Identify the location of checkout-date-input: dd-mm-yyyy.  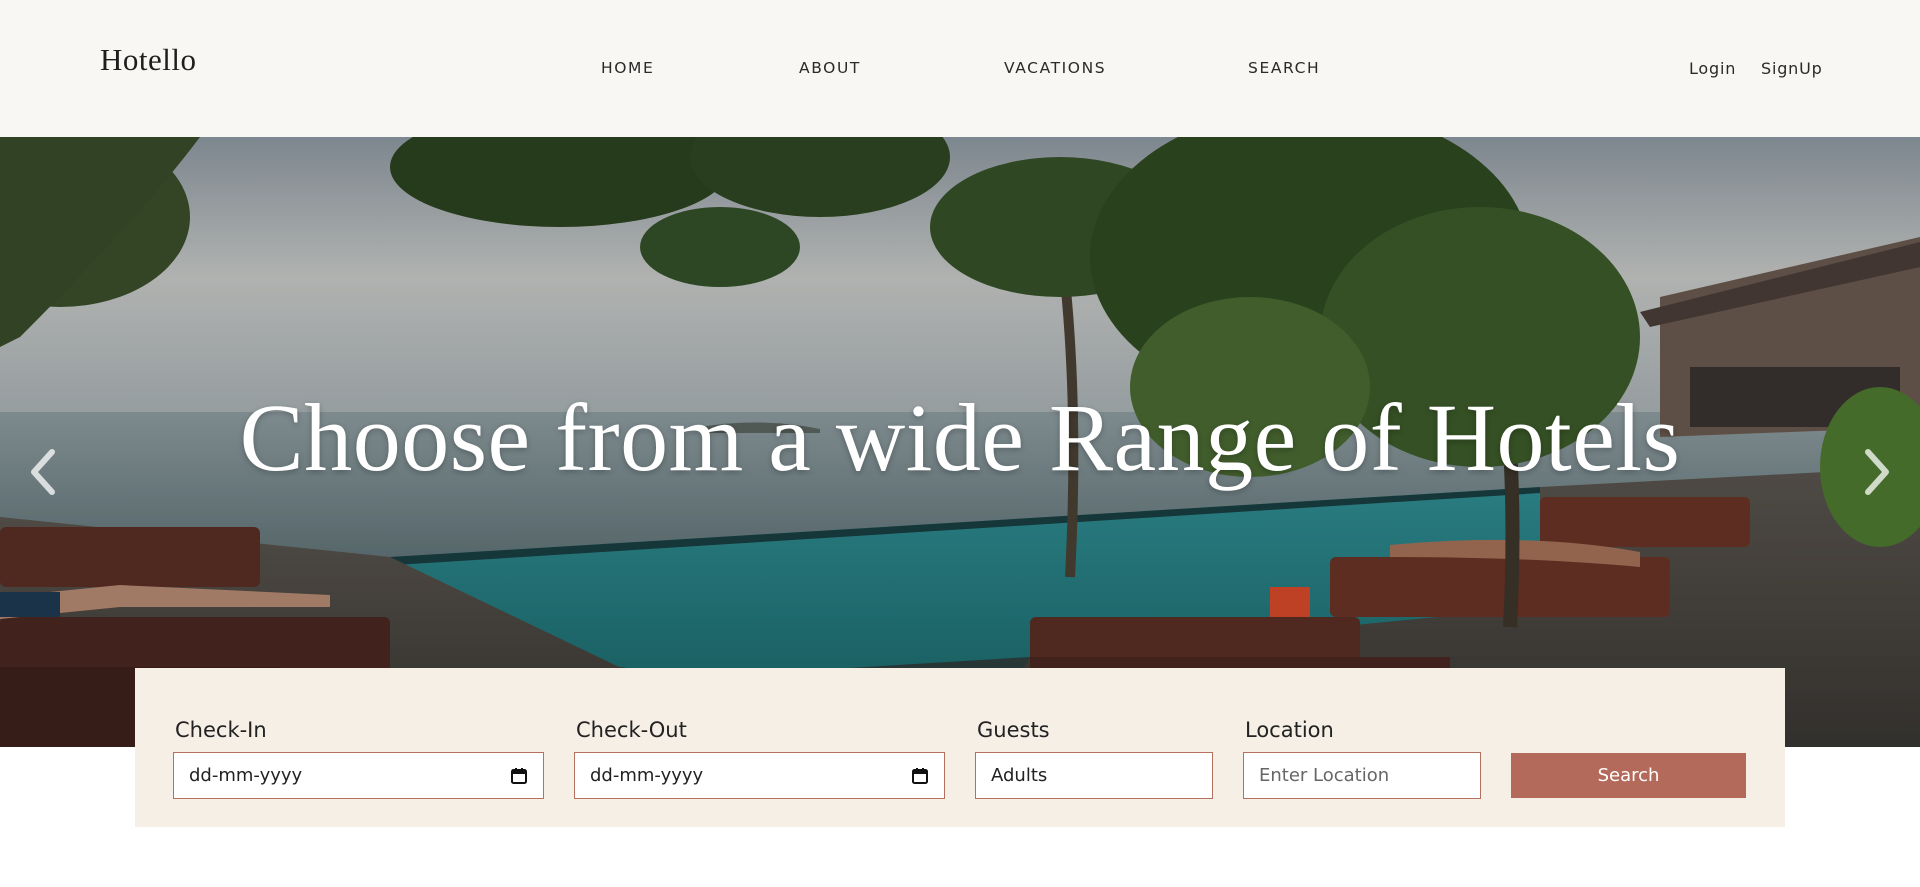
(759, 775).